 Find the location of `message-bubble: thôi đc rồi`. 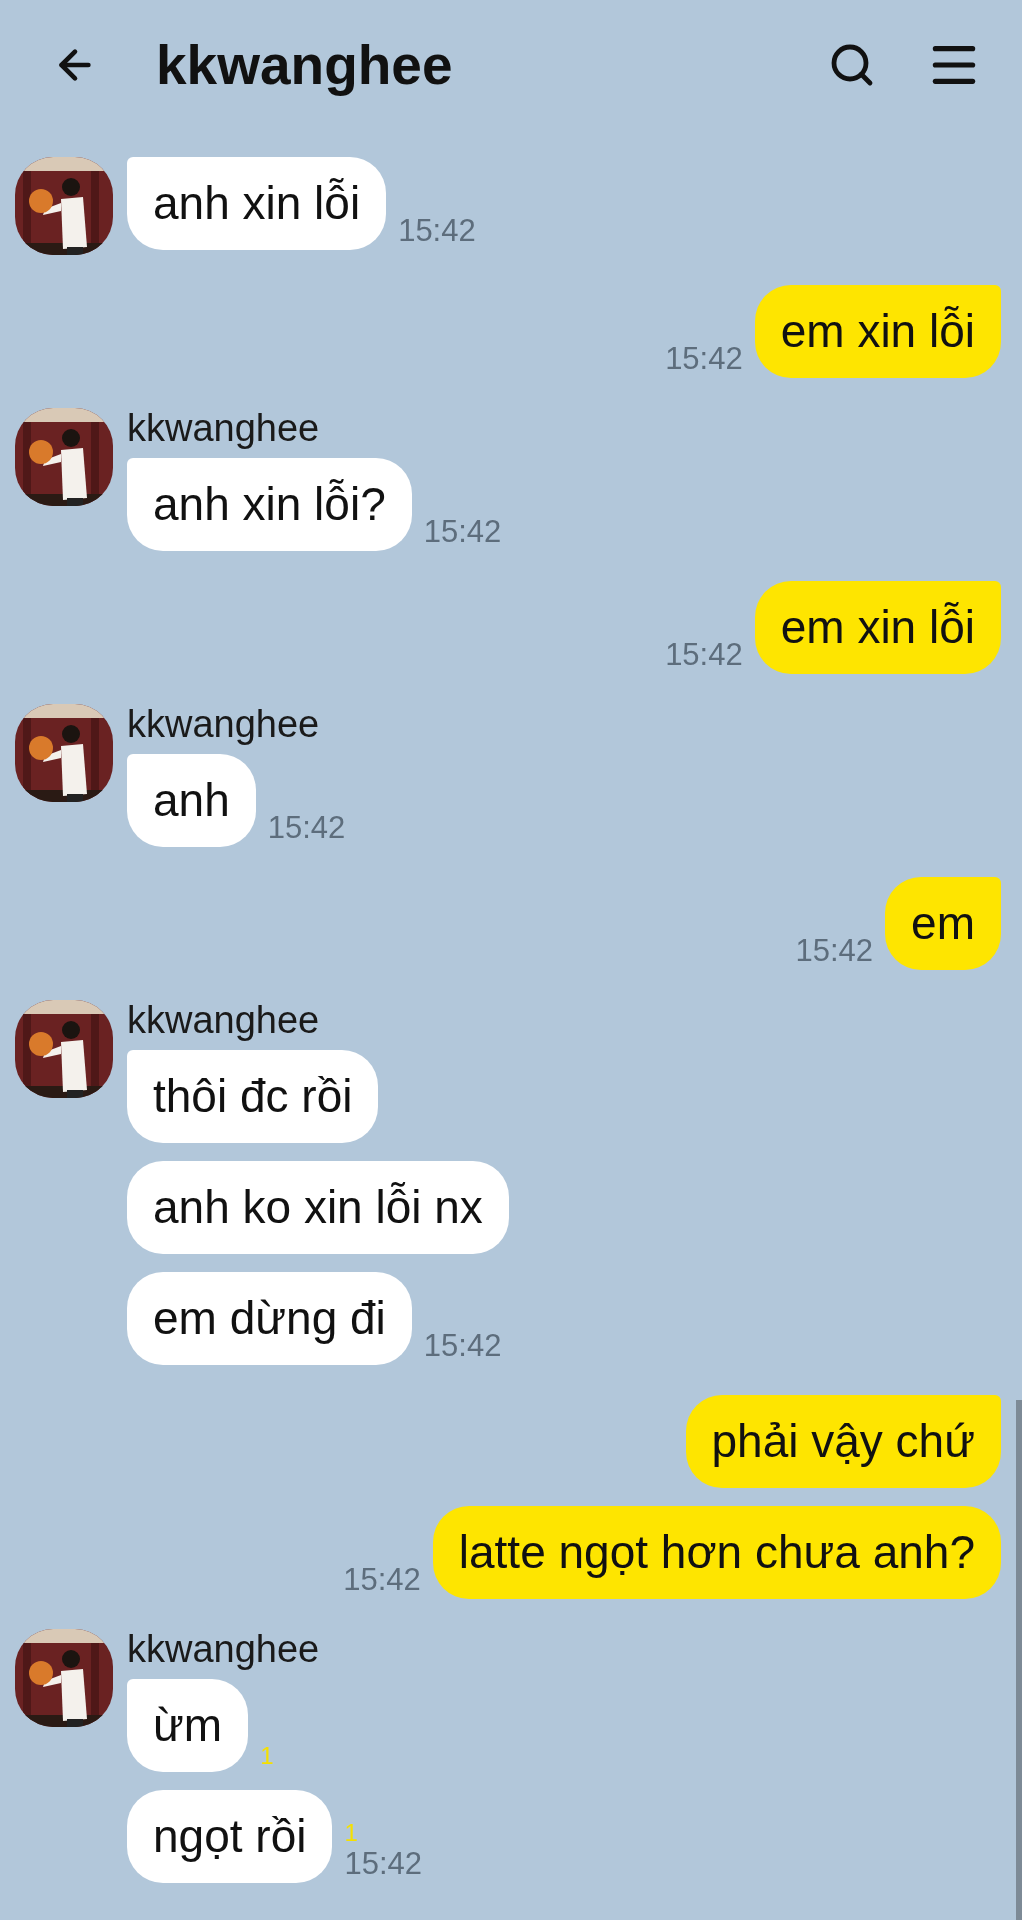

message-bubble: thôi đc rồi is located at coordinates (253, 1096).